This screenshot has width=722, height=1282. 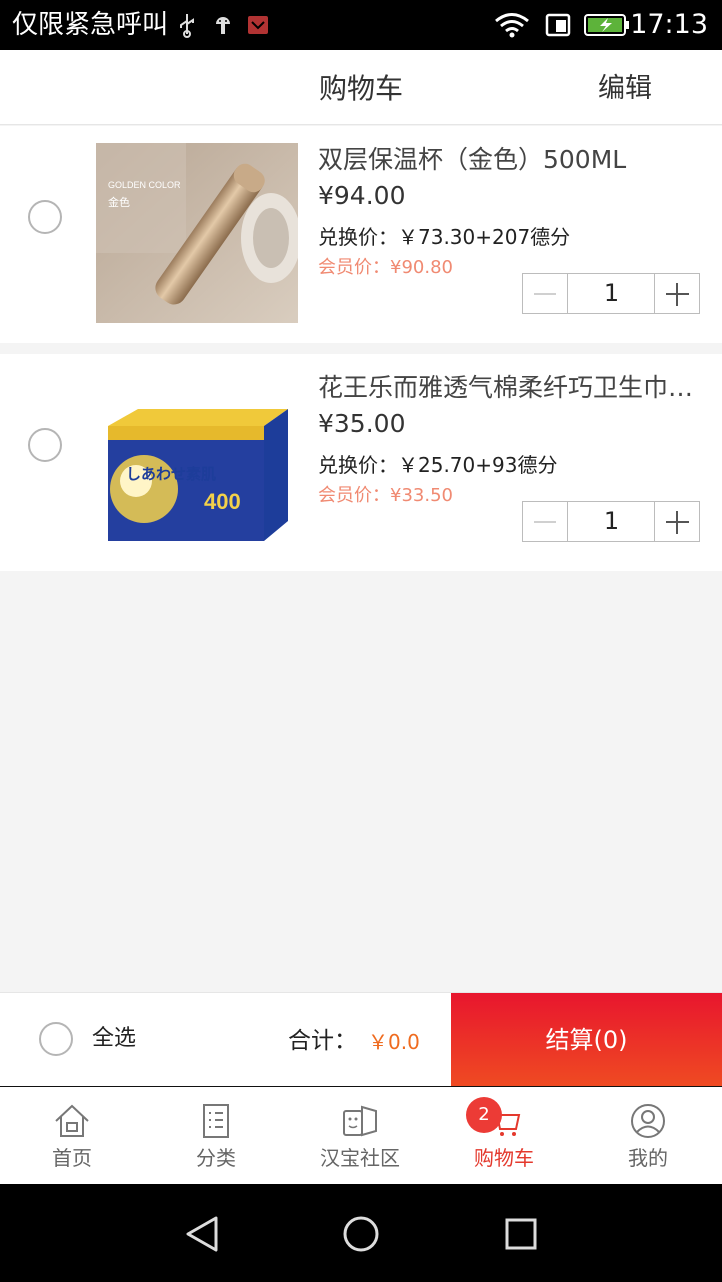 I want to click on tab-label: 购物车, so click(x=504, y=1158).